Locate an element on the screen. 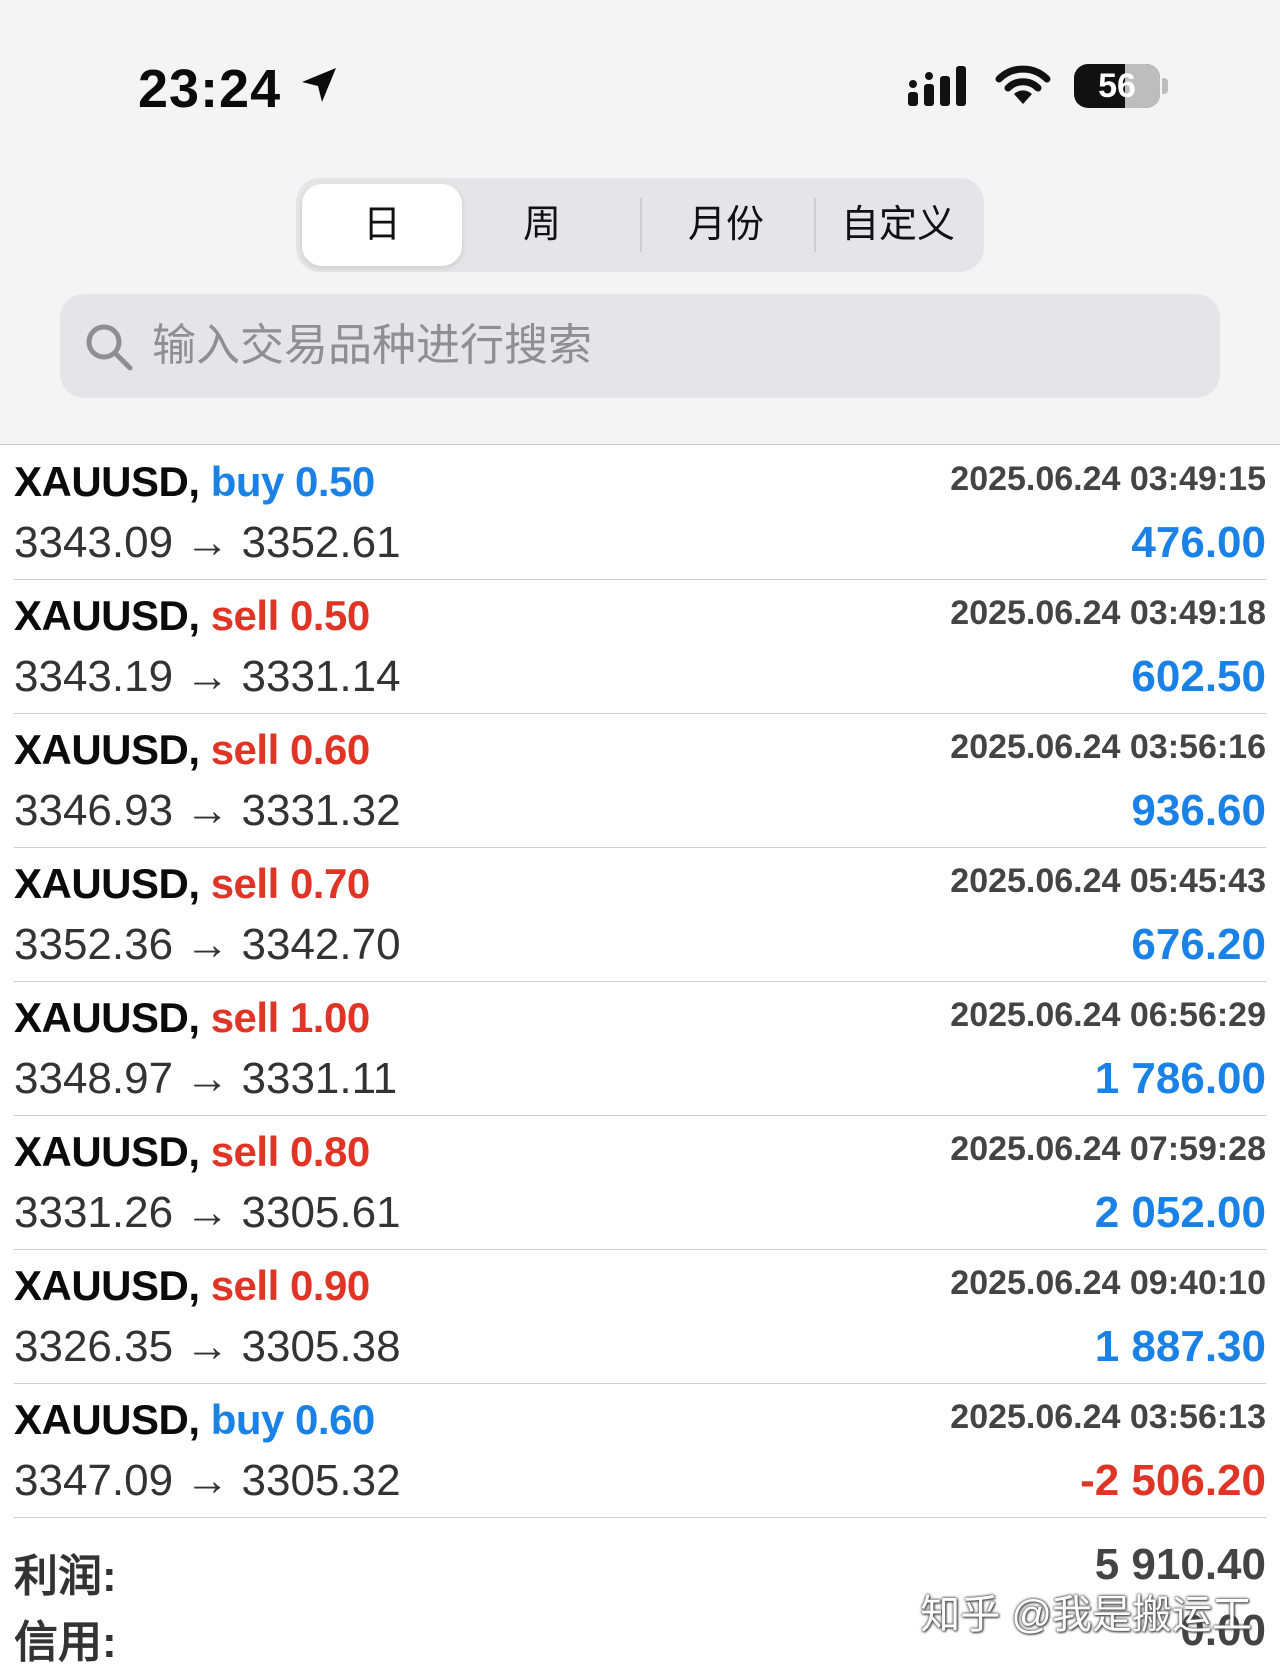 This screenshot has width=1280, height=1676. trade-datetime: 2025.06.24 05:45:43 is located at coordinates (1108, 881).